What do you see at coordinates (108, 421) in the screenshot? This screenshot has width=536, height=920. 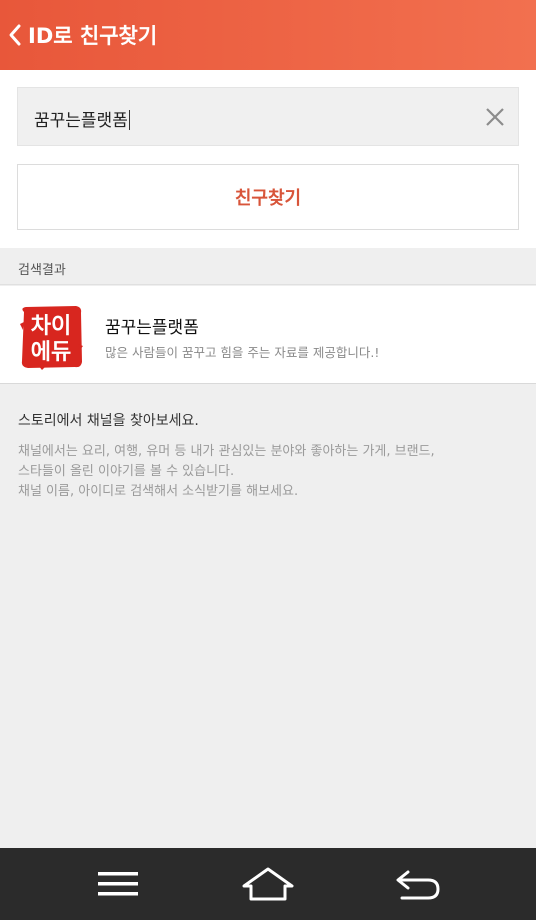 I see `info-title: 스토리에서 채널을 찾아보세요.` at bounding box center [108, 421].